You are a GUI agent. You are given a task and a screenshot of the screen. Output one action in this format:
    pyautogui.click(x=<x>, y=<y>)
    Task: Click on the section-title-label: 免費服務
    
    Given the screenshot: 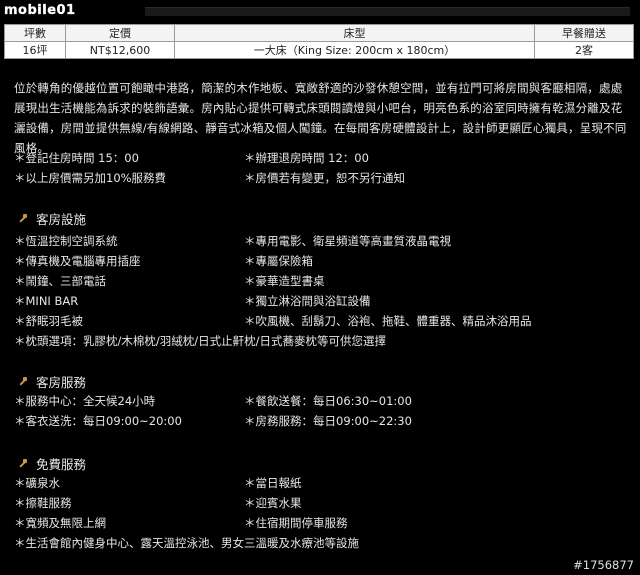 What is the action you would take?
    pyautogui.click(x=61, y=464)
    